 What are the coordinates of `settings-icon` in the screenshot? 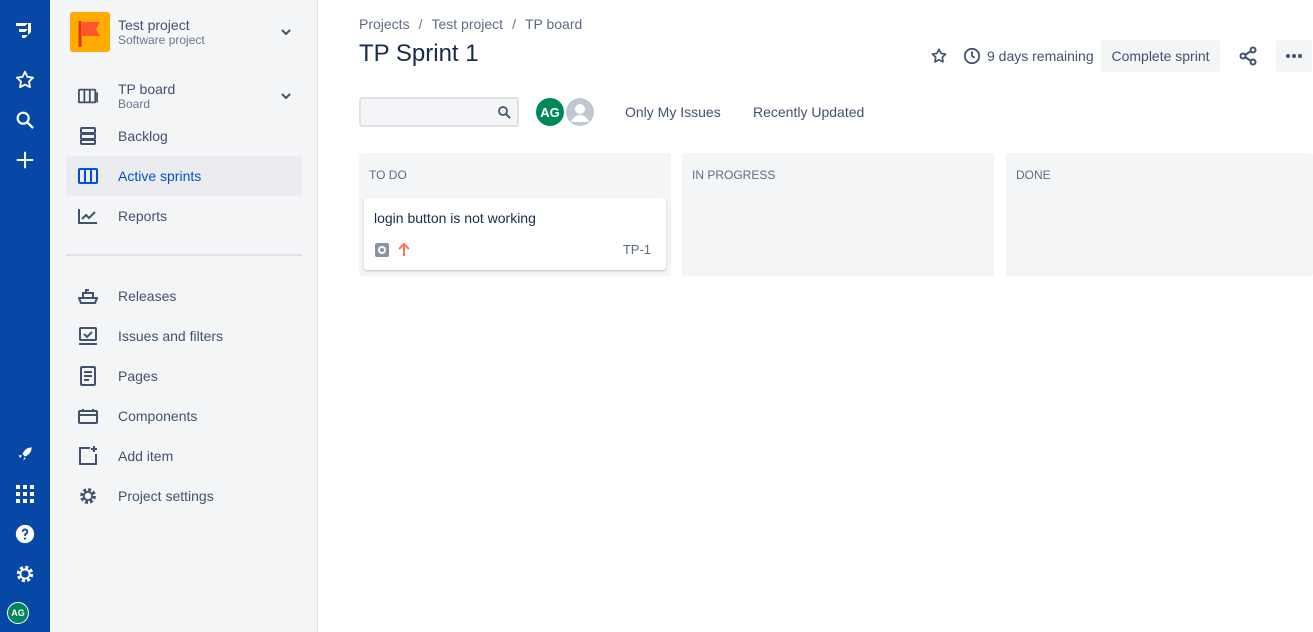 It's located at (25, 574).